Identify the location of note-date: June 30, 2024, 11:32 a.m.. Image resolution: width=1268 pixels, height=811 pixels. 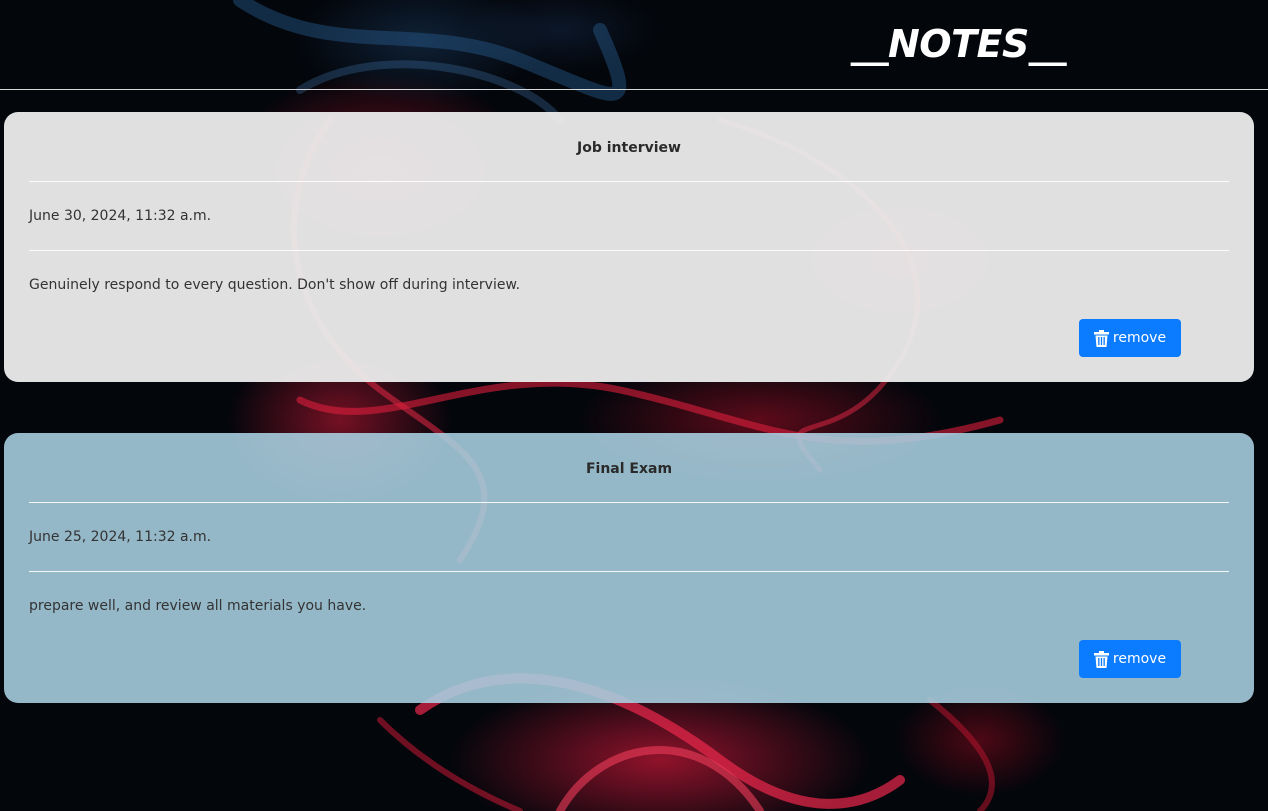
(120, 216).